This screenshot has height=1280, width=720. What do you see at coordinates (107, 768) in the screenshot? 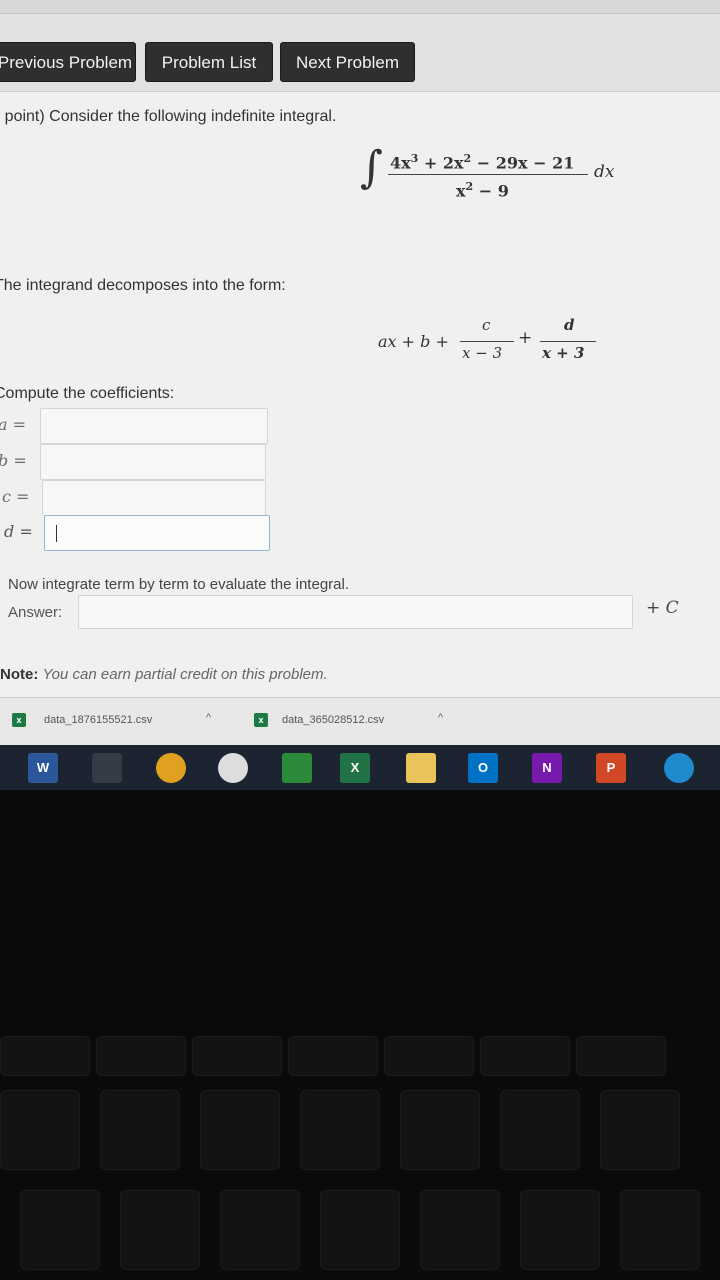
I see `camera-icon` at bounding box center [107, 768].